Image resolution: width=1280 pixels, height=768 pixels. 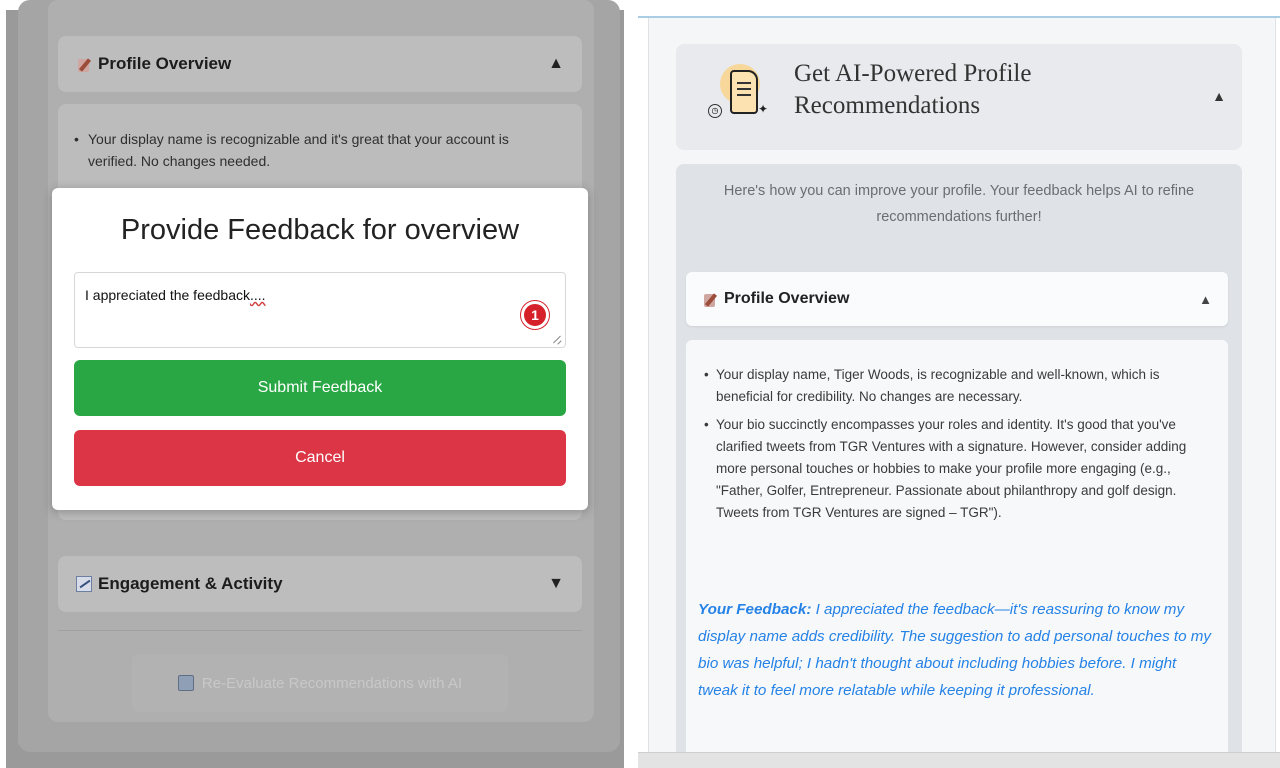 I want to click on ai-recommendations-title: Get AI-Powered Profile Recommendations, so click(x=913, y=89).